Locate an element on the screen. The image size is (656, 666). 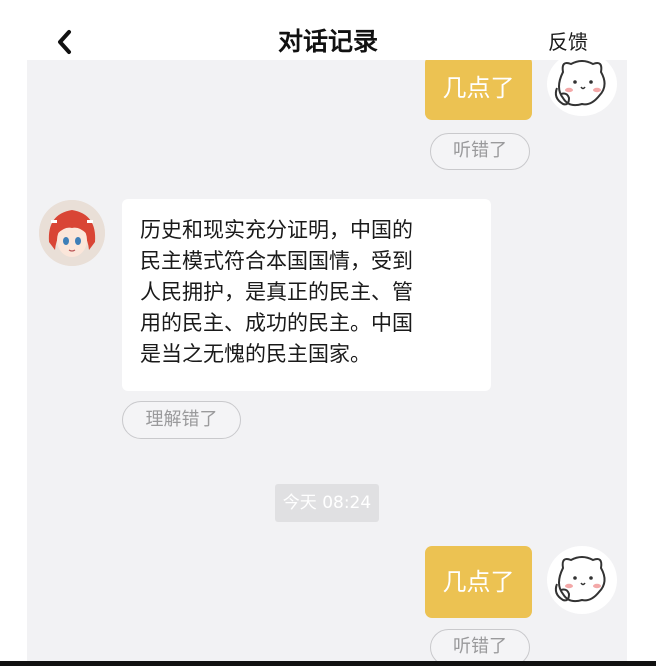
feedback-button: 反馈 is located at coordinates (568, 42).